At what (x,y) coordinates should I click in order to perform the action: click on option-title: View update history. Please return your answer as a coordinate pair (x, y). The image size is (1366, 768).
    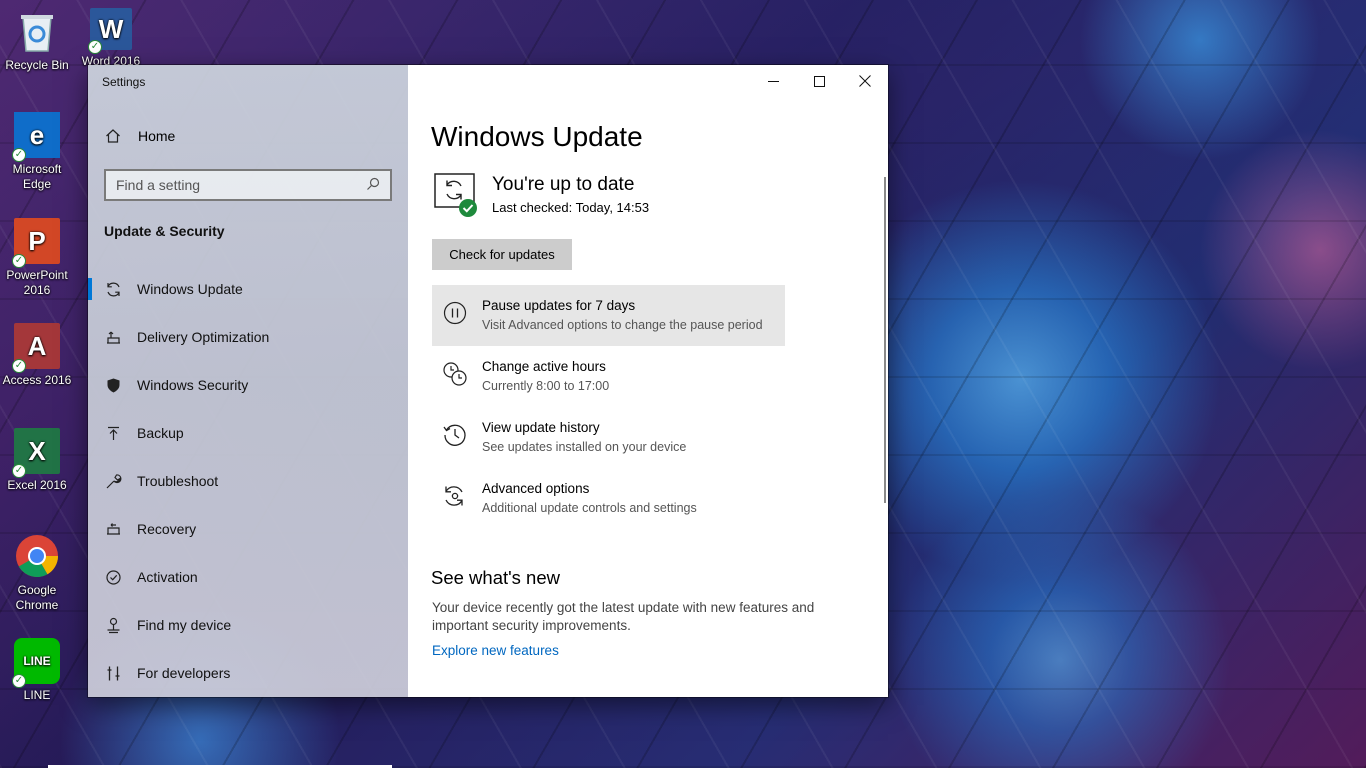
    Looking at the image, I should click on (541, 427).